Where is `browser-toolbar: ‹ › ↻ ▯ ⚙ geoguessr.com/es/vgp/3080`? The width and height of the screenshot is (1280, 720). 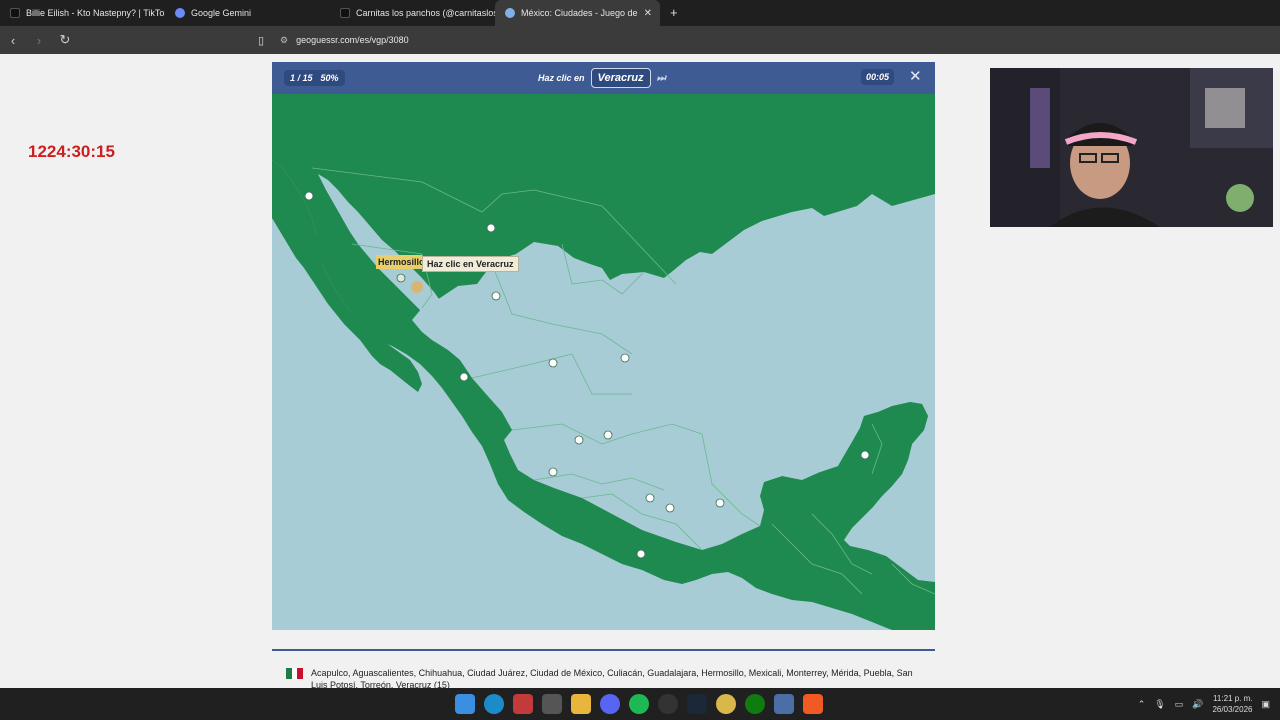
browser-toolbar: ‹ › ↻ ▯ ⚙ geoguessr.com/es/vgp/3080 is located at coordinates (640, 40).